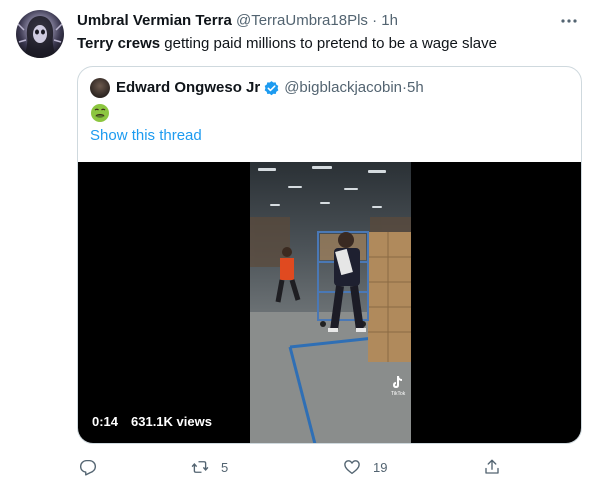  Describe the element at coordinates (154, 20) in the screenshot. I see `author-name: Umbral Vermian Terra` at that location.